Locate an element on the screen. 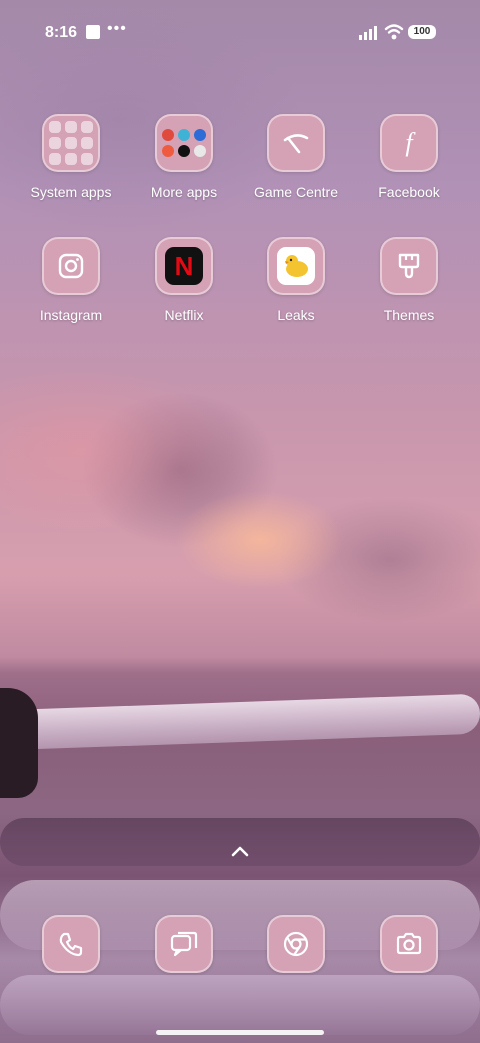 This screenshot has height=1043, width=480. instagram-icon is located at coordinates (71, 266).